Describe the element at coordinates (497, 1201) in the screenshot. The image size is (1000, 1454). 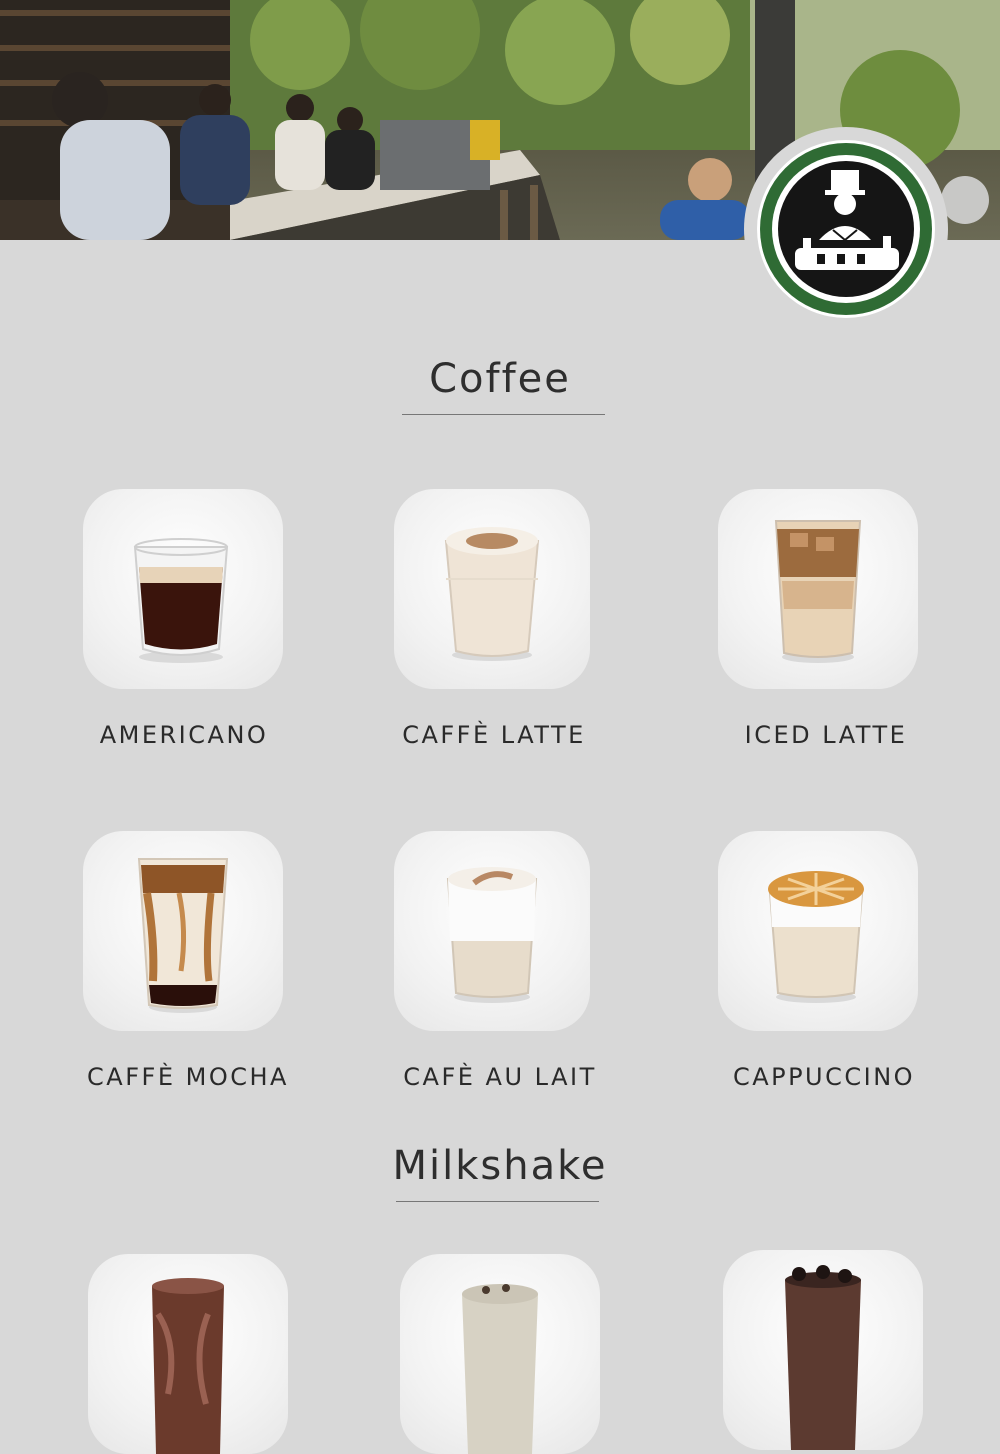
I see `section-divider-milkshake` at that location.